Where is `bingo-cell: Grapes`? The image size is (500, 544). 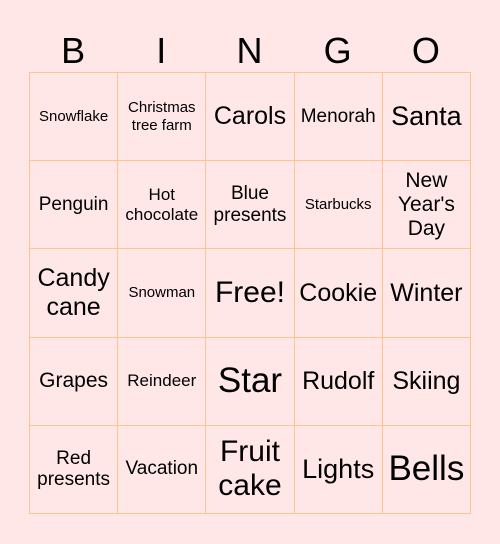 bingo-cell: Grapes is located at coordinates (74, 381).